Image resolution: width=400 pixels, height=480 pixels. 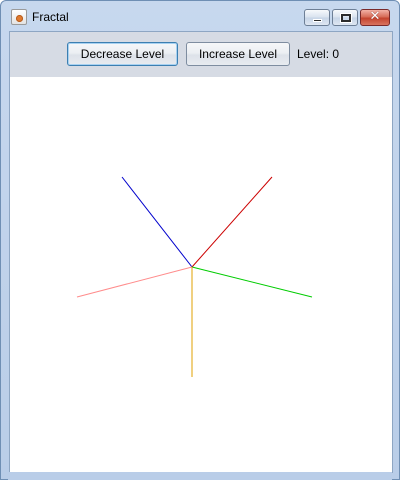 What do you see at coordinates (157, 222) in the screenshot?
I see `branch-upper-left` at bounding box center [157, 222].